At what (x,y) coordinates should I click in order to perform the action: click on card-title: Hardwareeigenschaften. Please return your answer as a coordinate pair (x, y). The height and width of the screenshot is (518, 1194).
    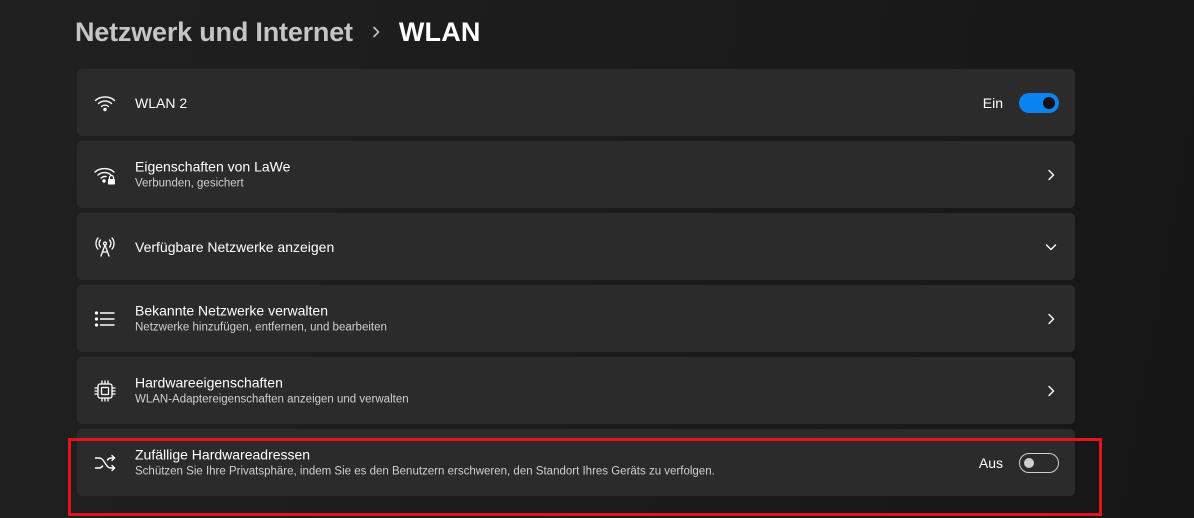
    Looking at the image, I should click on (209, 382).